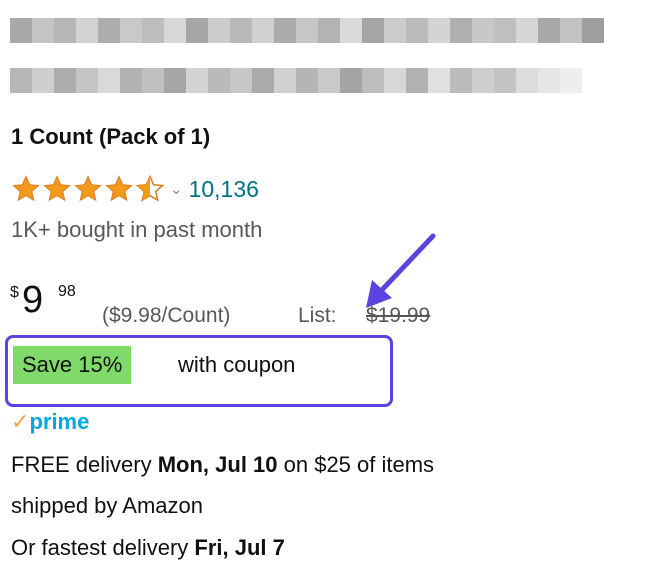  I want to click on prime-label: prime, so click(59, 421).